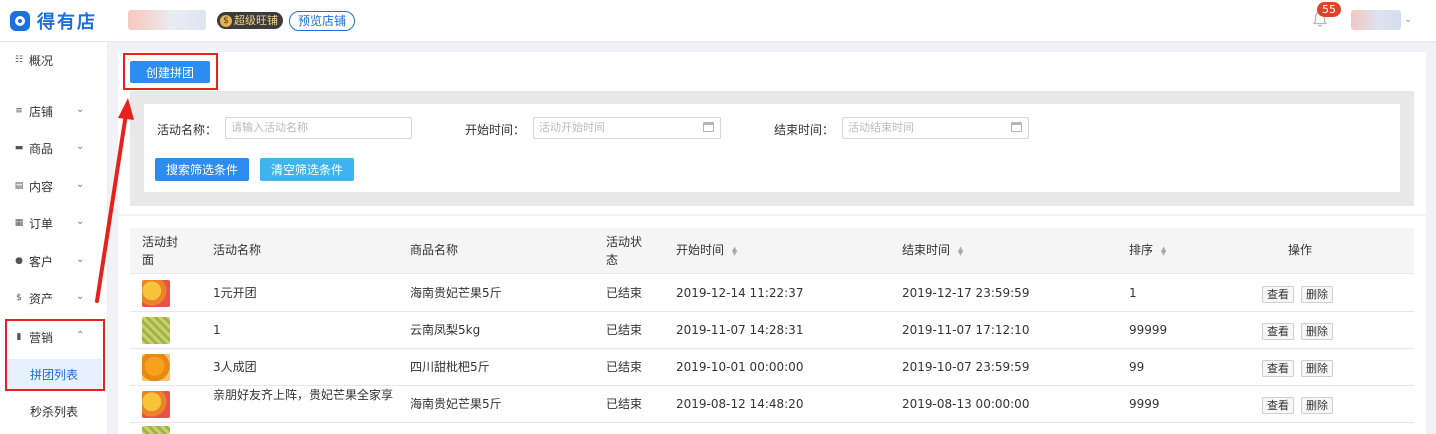 The image size is (1436, 434). What do you see at coordinates (740, 404) in the screenshot?
I see `start-time: 2019-08-12 14:48:20` at bounding box center [740, 404].